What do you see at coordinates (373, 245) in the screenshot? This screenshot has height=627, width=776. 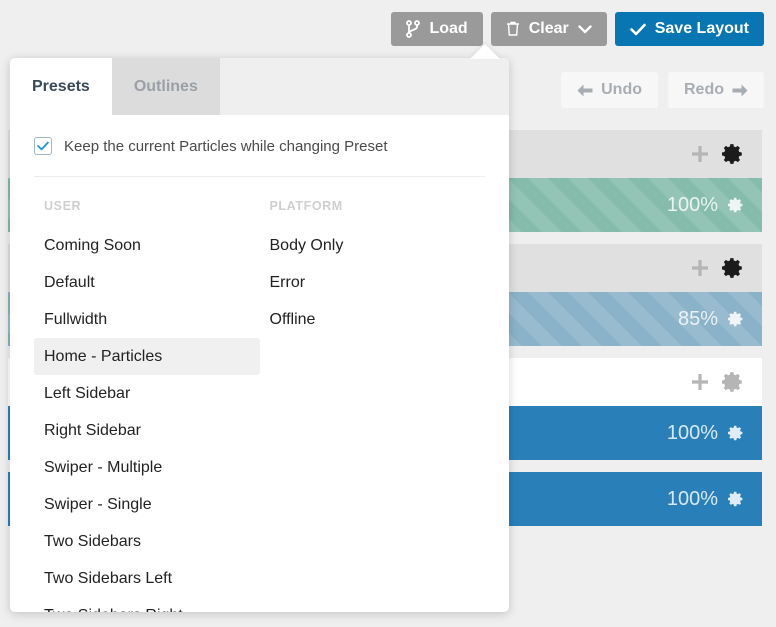 I see `preset-item-body-only: Body Only` at bounding box center [373, 245].